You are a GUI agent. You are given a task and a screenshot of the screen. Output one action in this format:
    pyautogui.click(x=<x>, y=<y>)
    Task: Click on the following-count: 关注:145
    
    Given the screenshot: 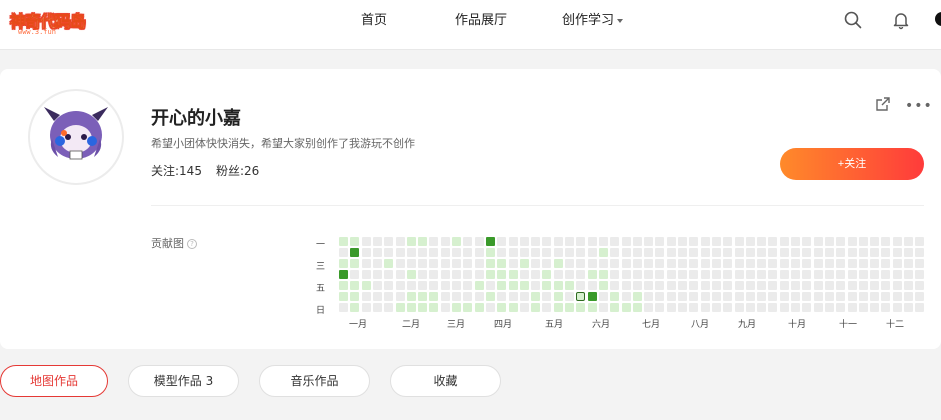 What is the action you would take?
    pyautogui.click(x=176, y=171)
    